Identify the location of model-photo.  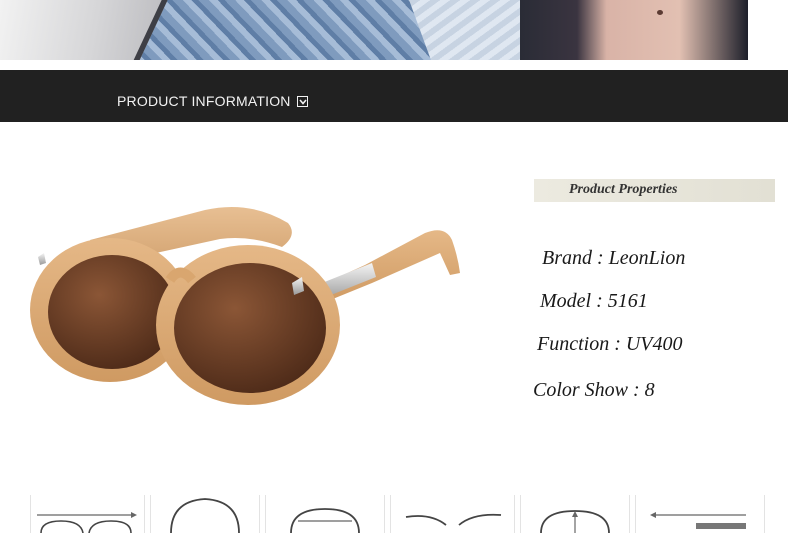
(374, 30).